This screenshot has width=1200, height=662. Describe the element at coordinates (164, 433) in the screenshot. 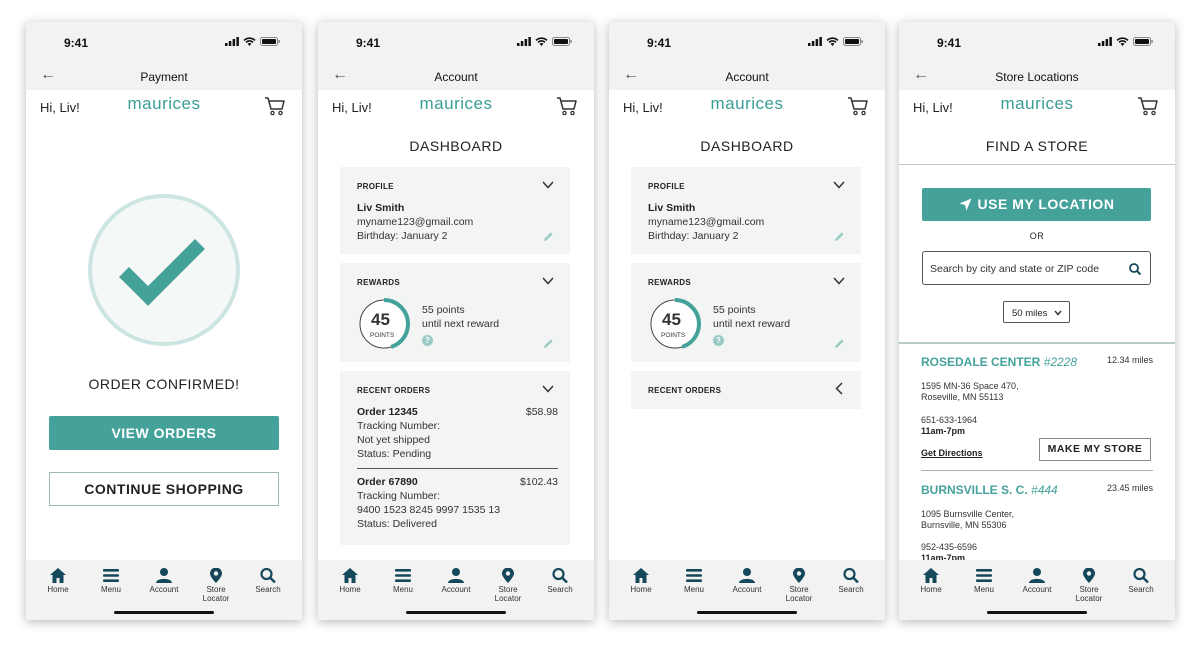

I see `view-orders-button: VIEW ORDERS` at that location.